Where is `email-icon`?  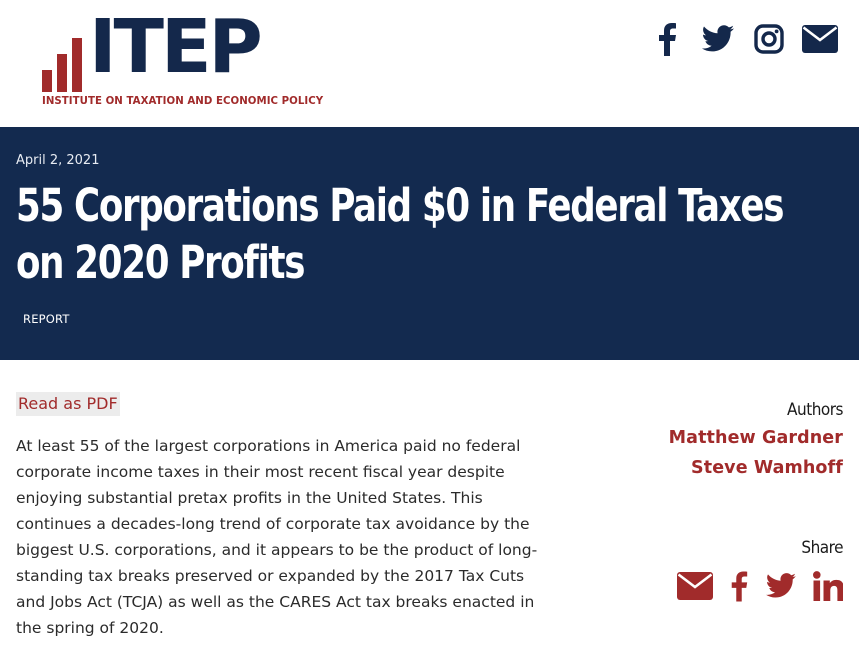 email-icon is located at coordinates (820, 39).